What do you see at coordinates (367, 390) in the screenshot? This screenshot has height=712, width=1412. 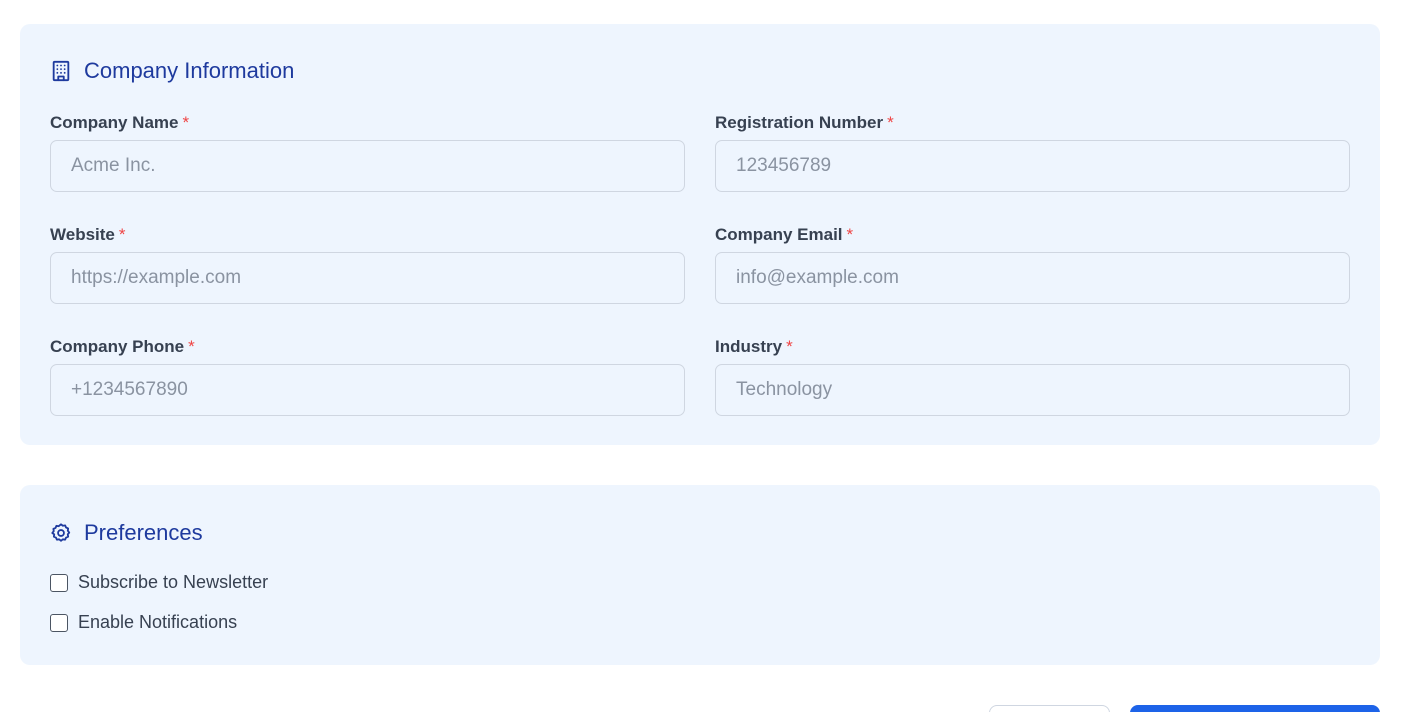 I see `company-phone-input` at bounding box center [367, 390].